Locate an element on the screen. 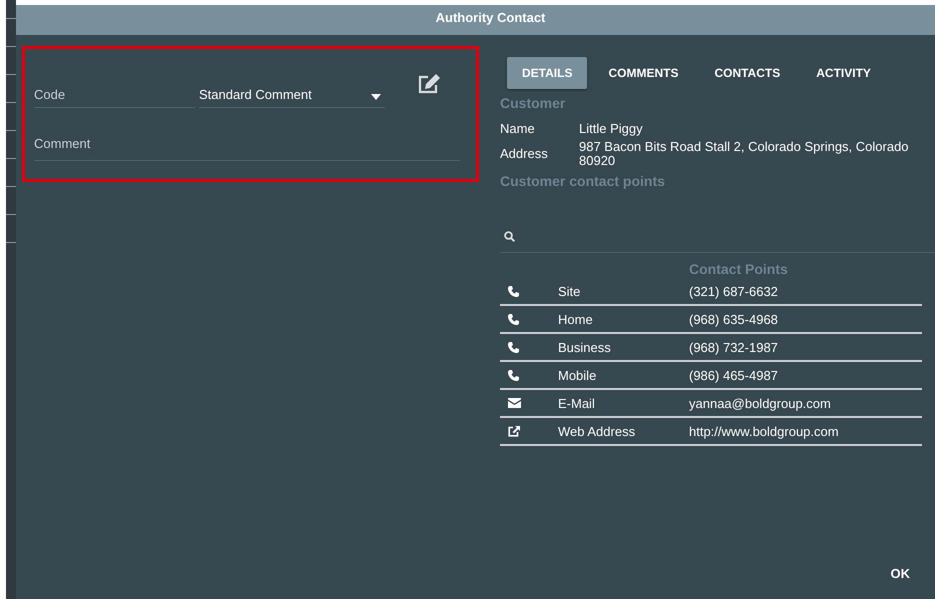  table-cell-text: Site is located at coordinates (570, 291).